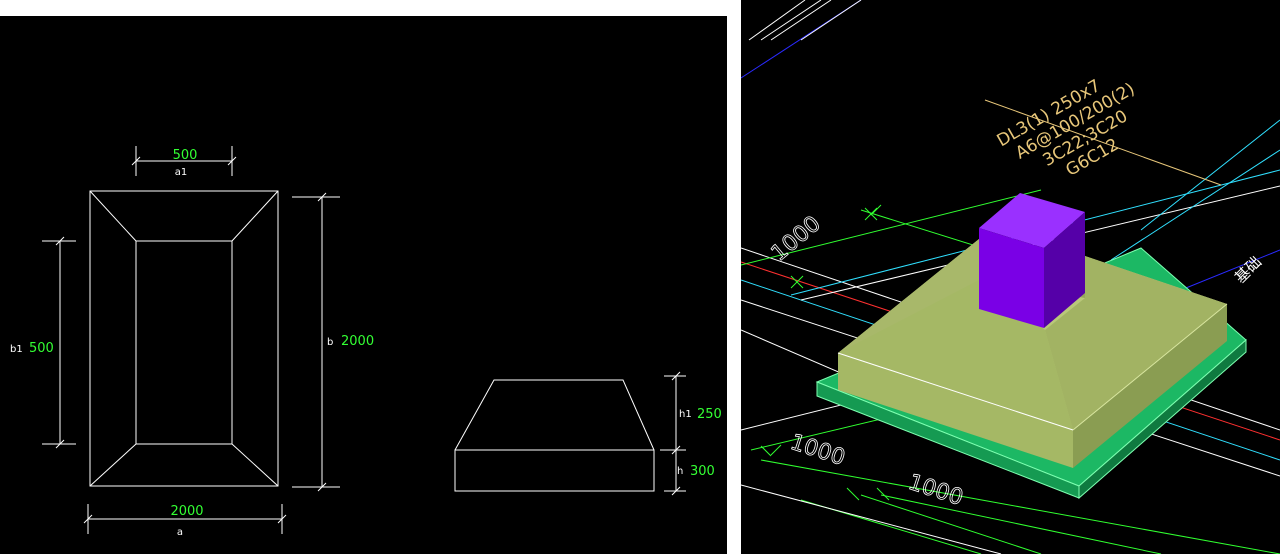  I want to click on dim-bottom-right-text: 1000, so click(935, 490).